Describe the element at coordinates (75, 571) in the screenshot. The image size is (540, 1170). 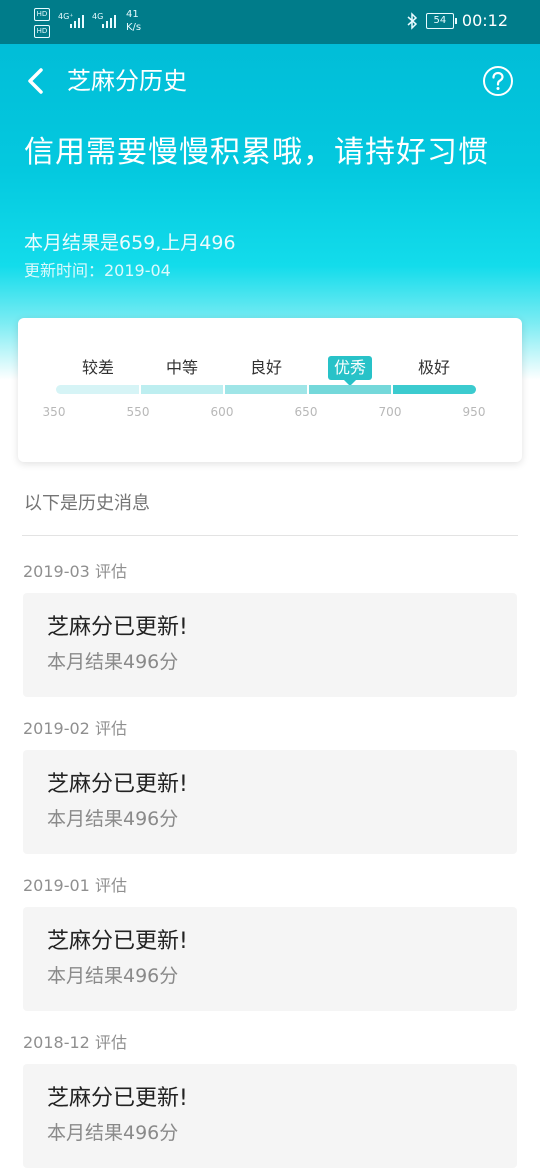
I see `history-date: 2019-03 评估` at that location.